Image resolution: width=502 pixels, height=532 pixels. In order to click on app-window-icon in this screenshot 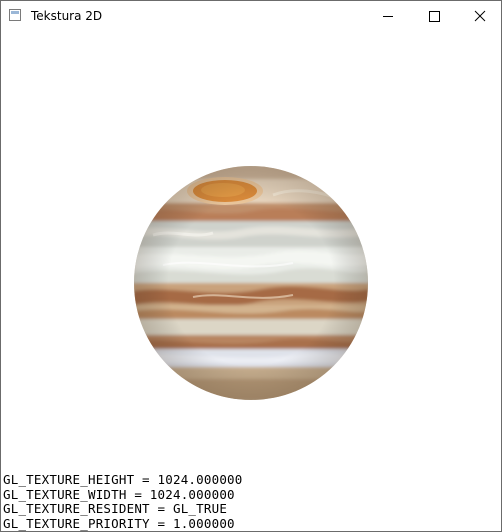, I will do `click(15, 15)`.